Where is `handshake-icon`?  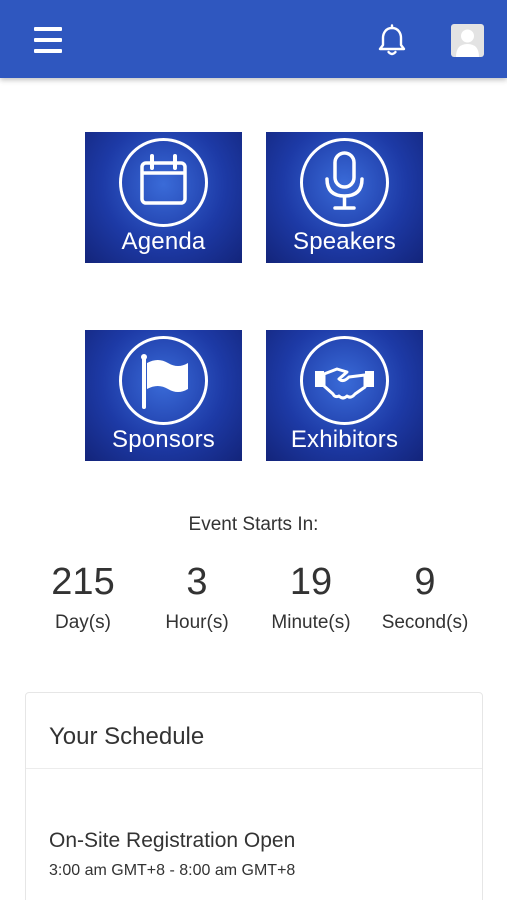 handshake-icon is located at coordinates (344, 380).